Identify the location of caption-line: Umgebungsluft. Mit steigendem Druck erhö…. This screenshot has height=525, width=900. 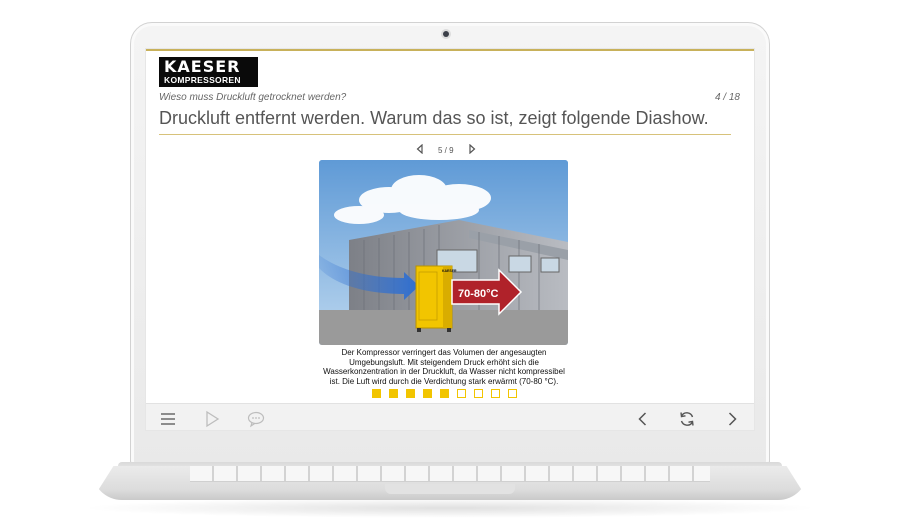
(444, 362).